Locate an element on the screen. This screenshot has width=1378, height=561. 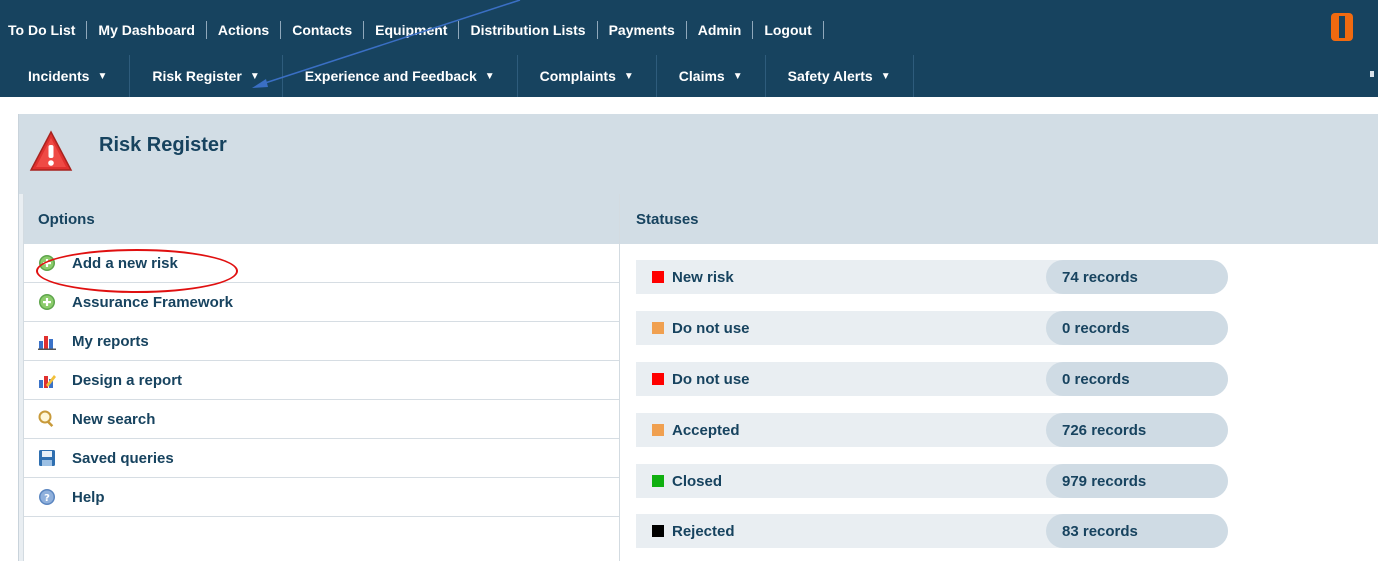
menu-label: Safety Alerts is located at coordinates (830, 76).